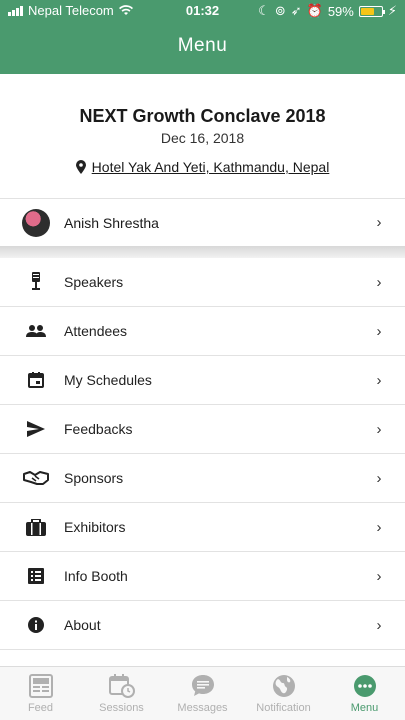 The image size is (405, 720). I want to click on menu-item-label: About, so click(82, 625).